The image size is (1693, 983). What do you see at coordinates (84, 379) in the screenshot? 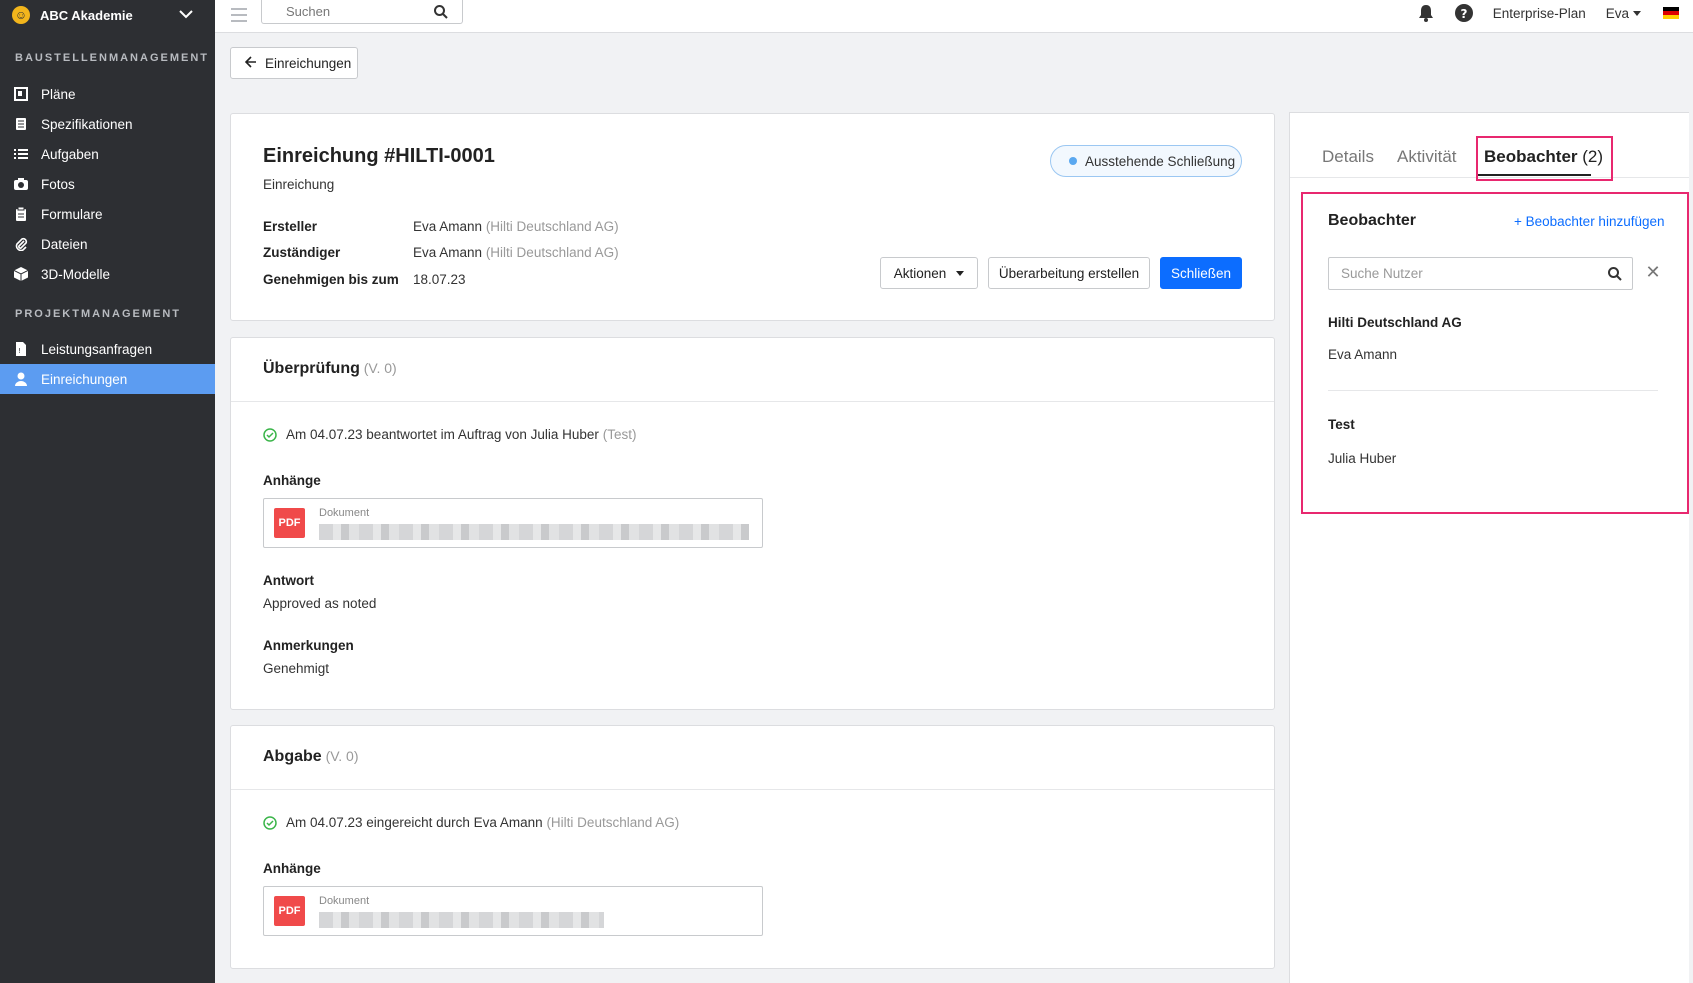
I see `sidebar-item-label: Einreichungen` at bounding box center [84, 379].